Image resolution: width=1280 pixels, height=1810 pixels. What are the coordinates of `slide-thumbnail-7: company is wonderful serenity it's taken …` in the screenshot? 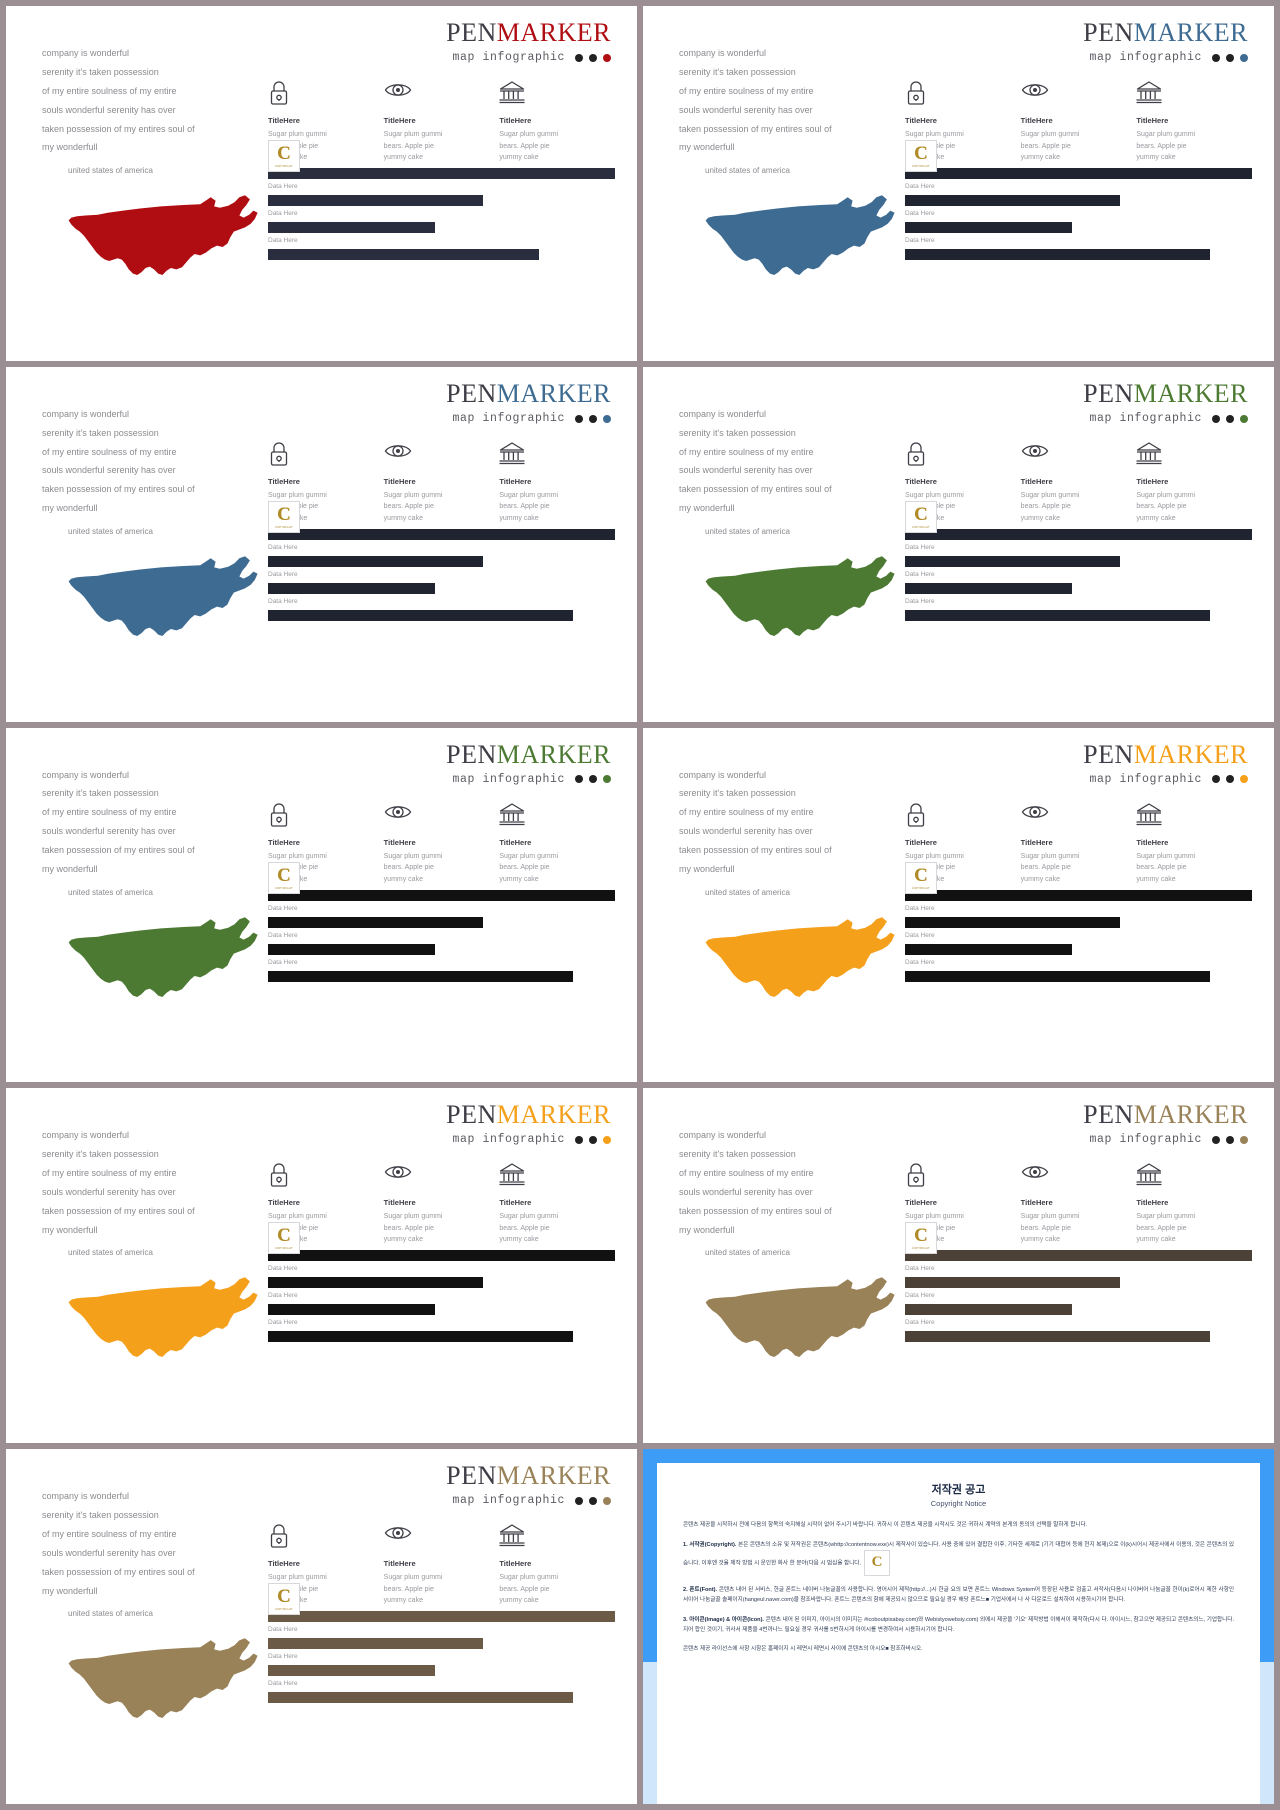 It's located at (321, 1266).